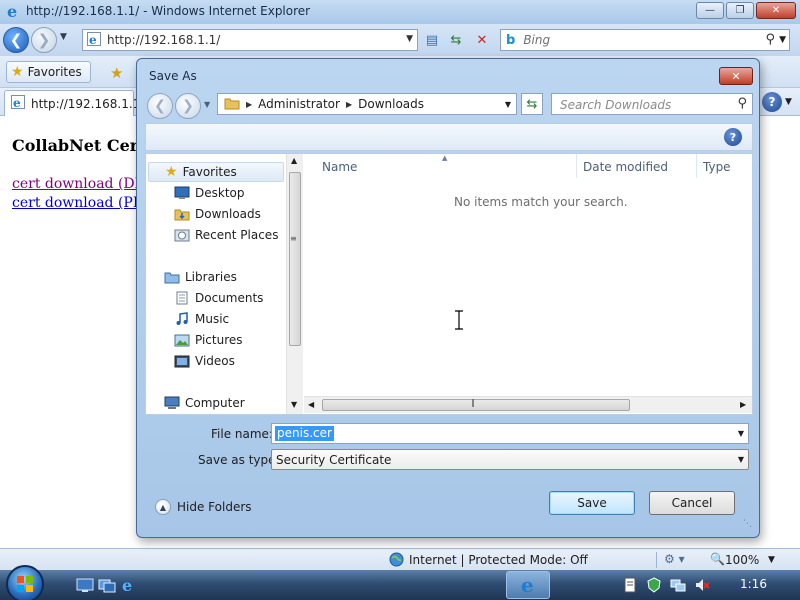 This screenshot has height=600, width=800. What do you see at coordinates (293, 238) in the screenshot?
I see `scroll-grip-icon: ≡` at bounding box center [293, 238].